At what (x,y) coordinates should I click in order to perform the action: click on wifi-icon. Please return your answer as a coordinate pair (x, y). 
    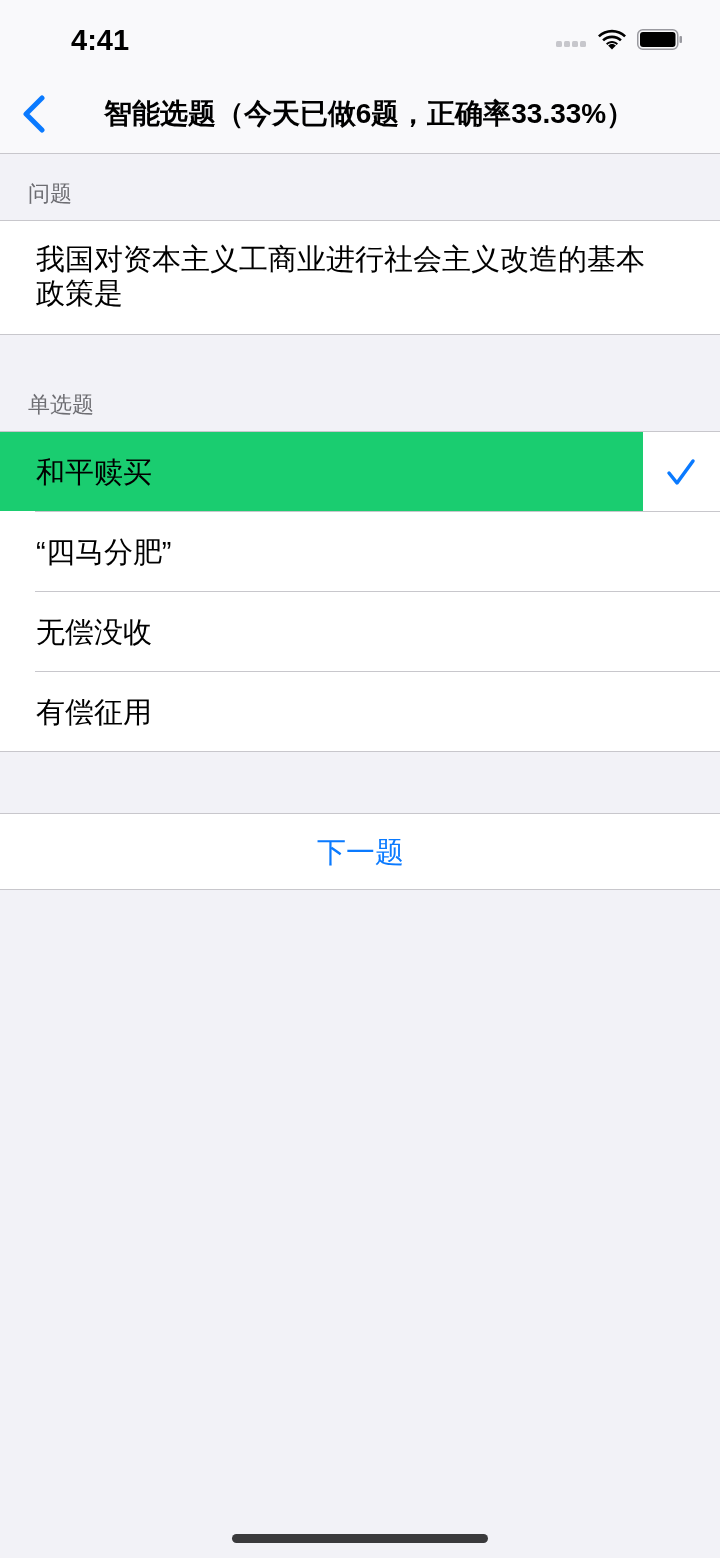
    Looking at the image, I should click on (612, 39).